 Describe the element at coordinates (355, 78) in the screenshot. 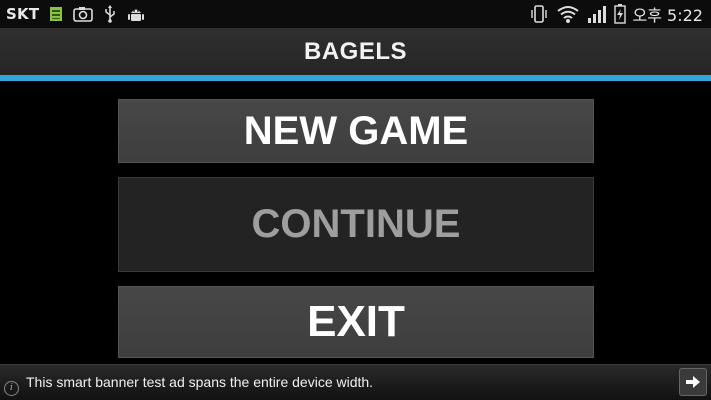

I see `title-accent-divider` at that location.